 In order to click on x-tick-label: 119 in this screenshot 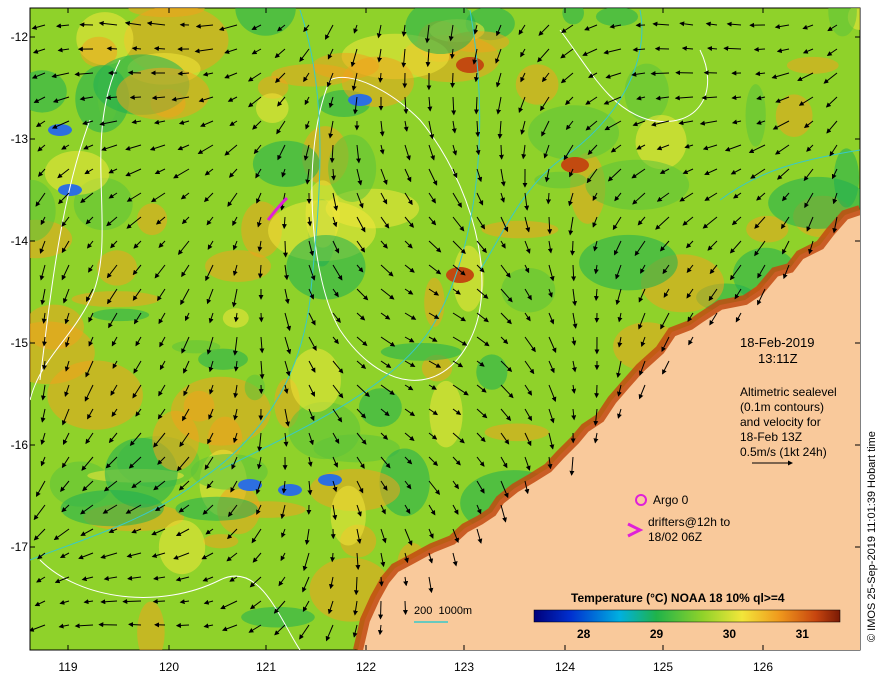, I will do `click(68, 667)`.